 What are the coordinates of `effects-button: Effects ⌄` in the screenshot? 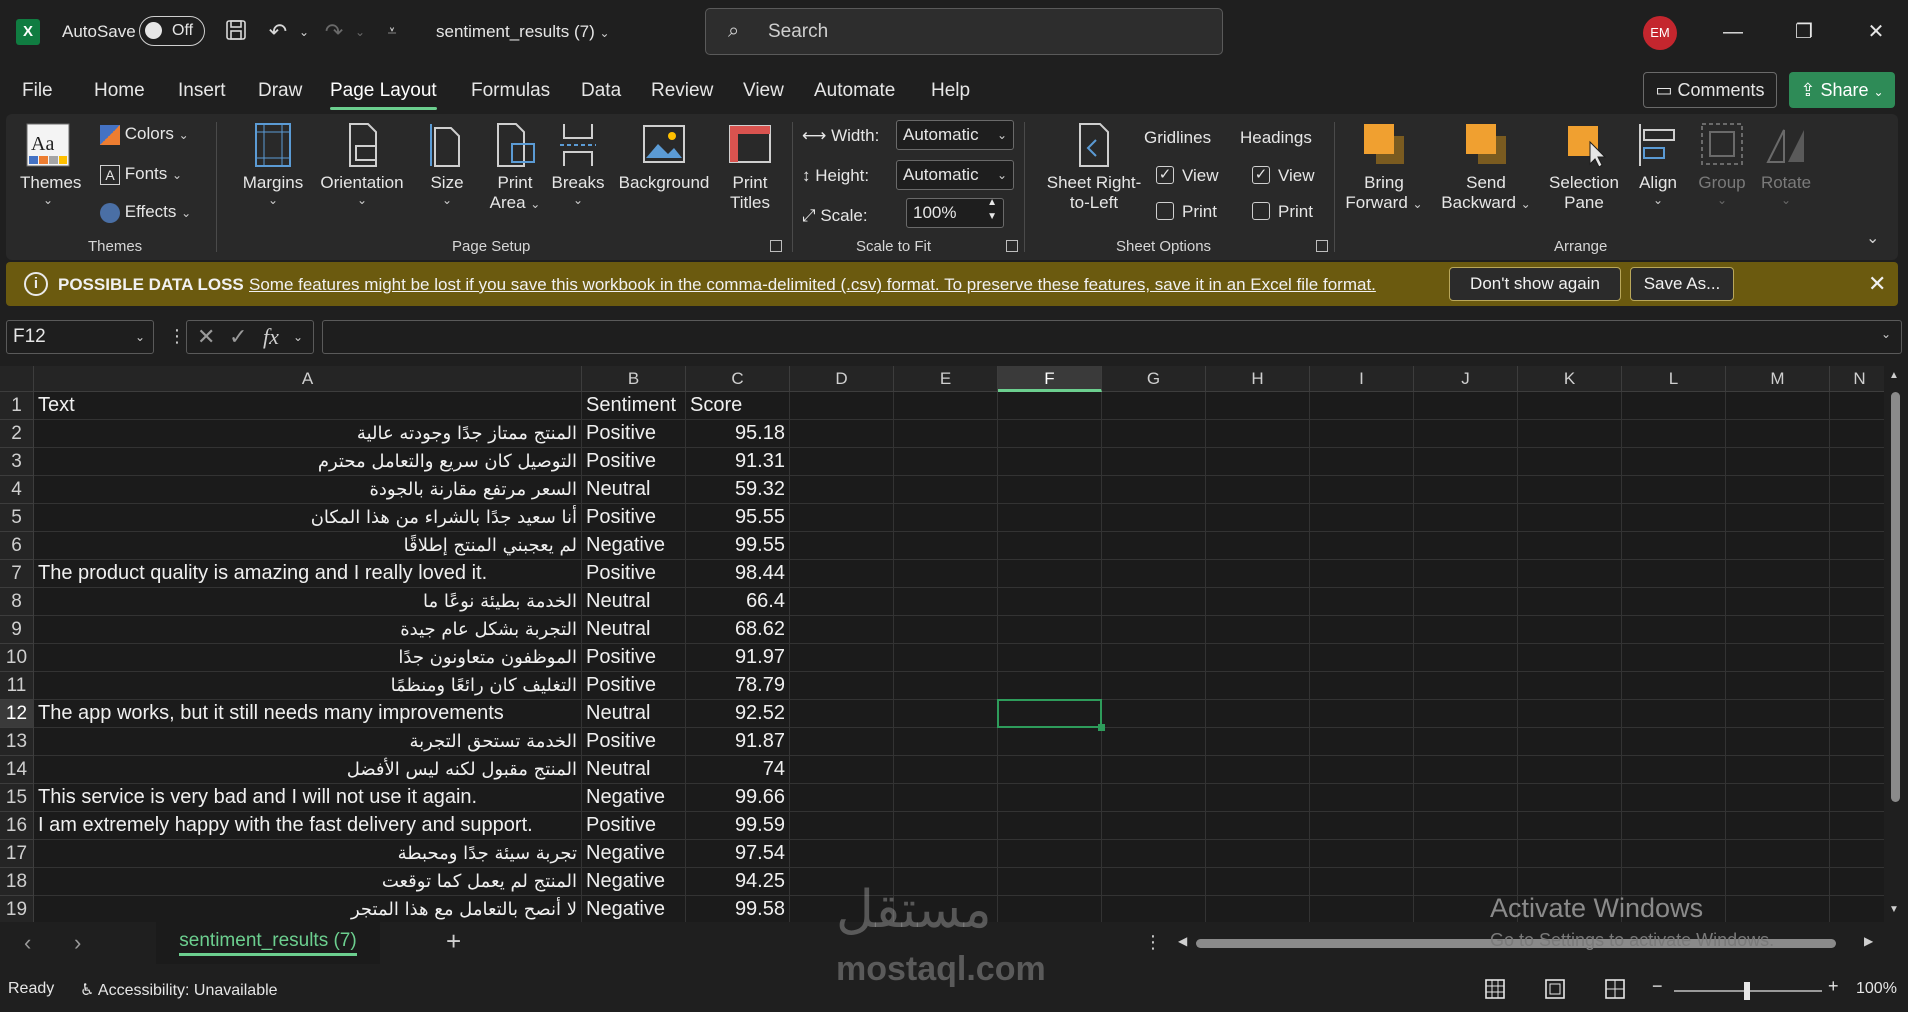 It's located at (145, 212).